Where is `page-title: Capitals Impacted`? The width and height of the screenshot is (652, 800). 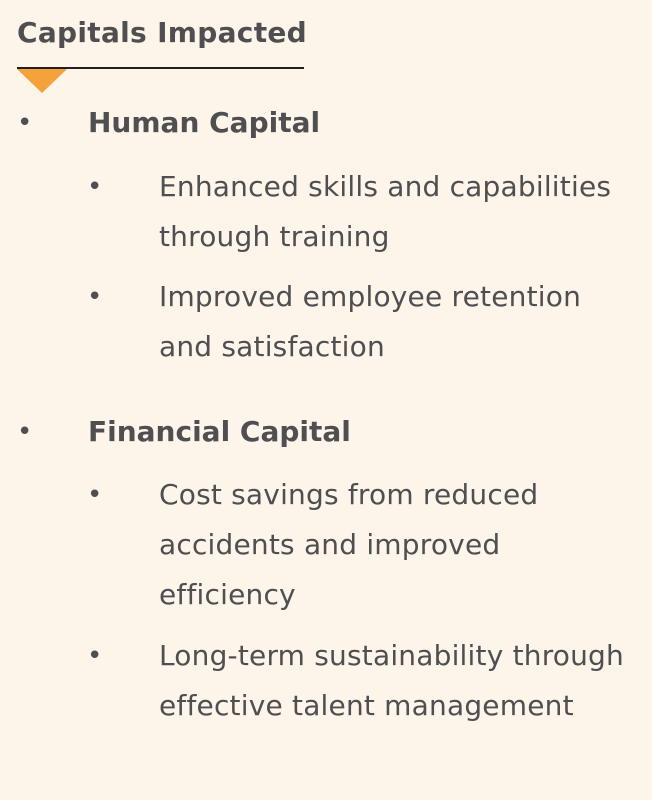
page-title: Capitals Impacted is located at coordinates (162, 32).